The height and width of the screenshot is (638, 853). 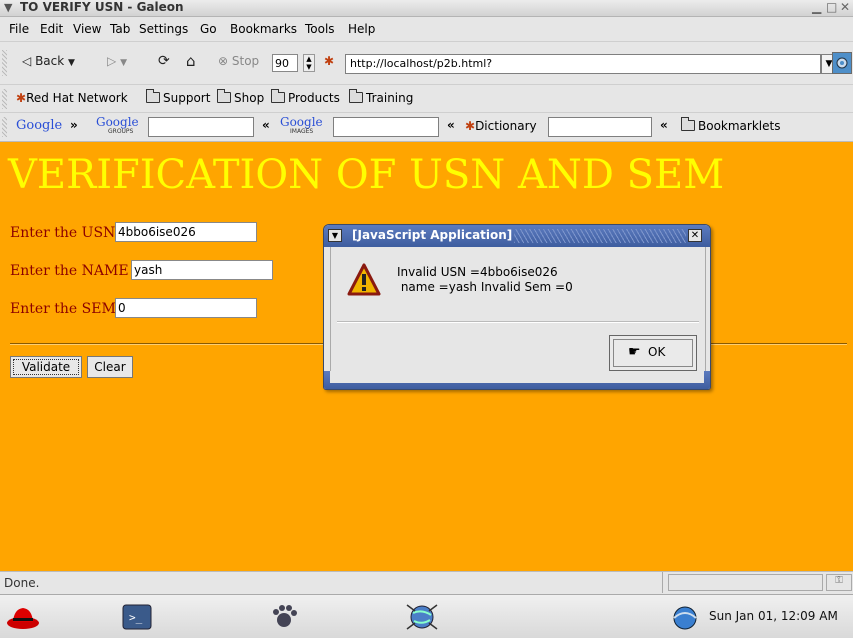 What do you see at coordinates (72, 98) in the screenshot?
I see `bookmark-red-hat-network: ✱Red Hat Network` at bounding box center [72, 98].